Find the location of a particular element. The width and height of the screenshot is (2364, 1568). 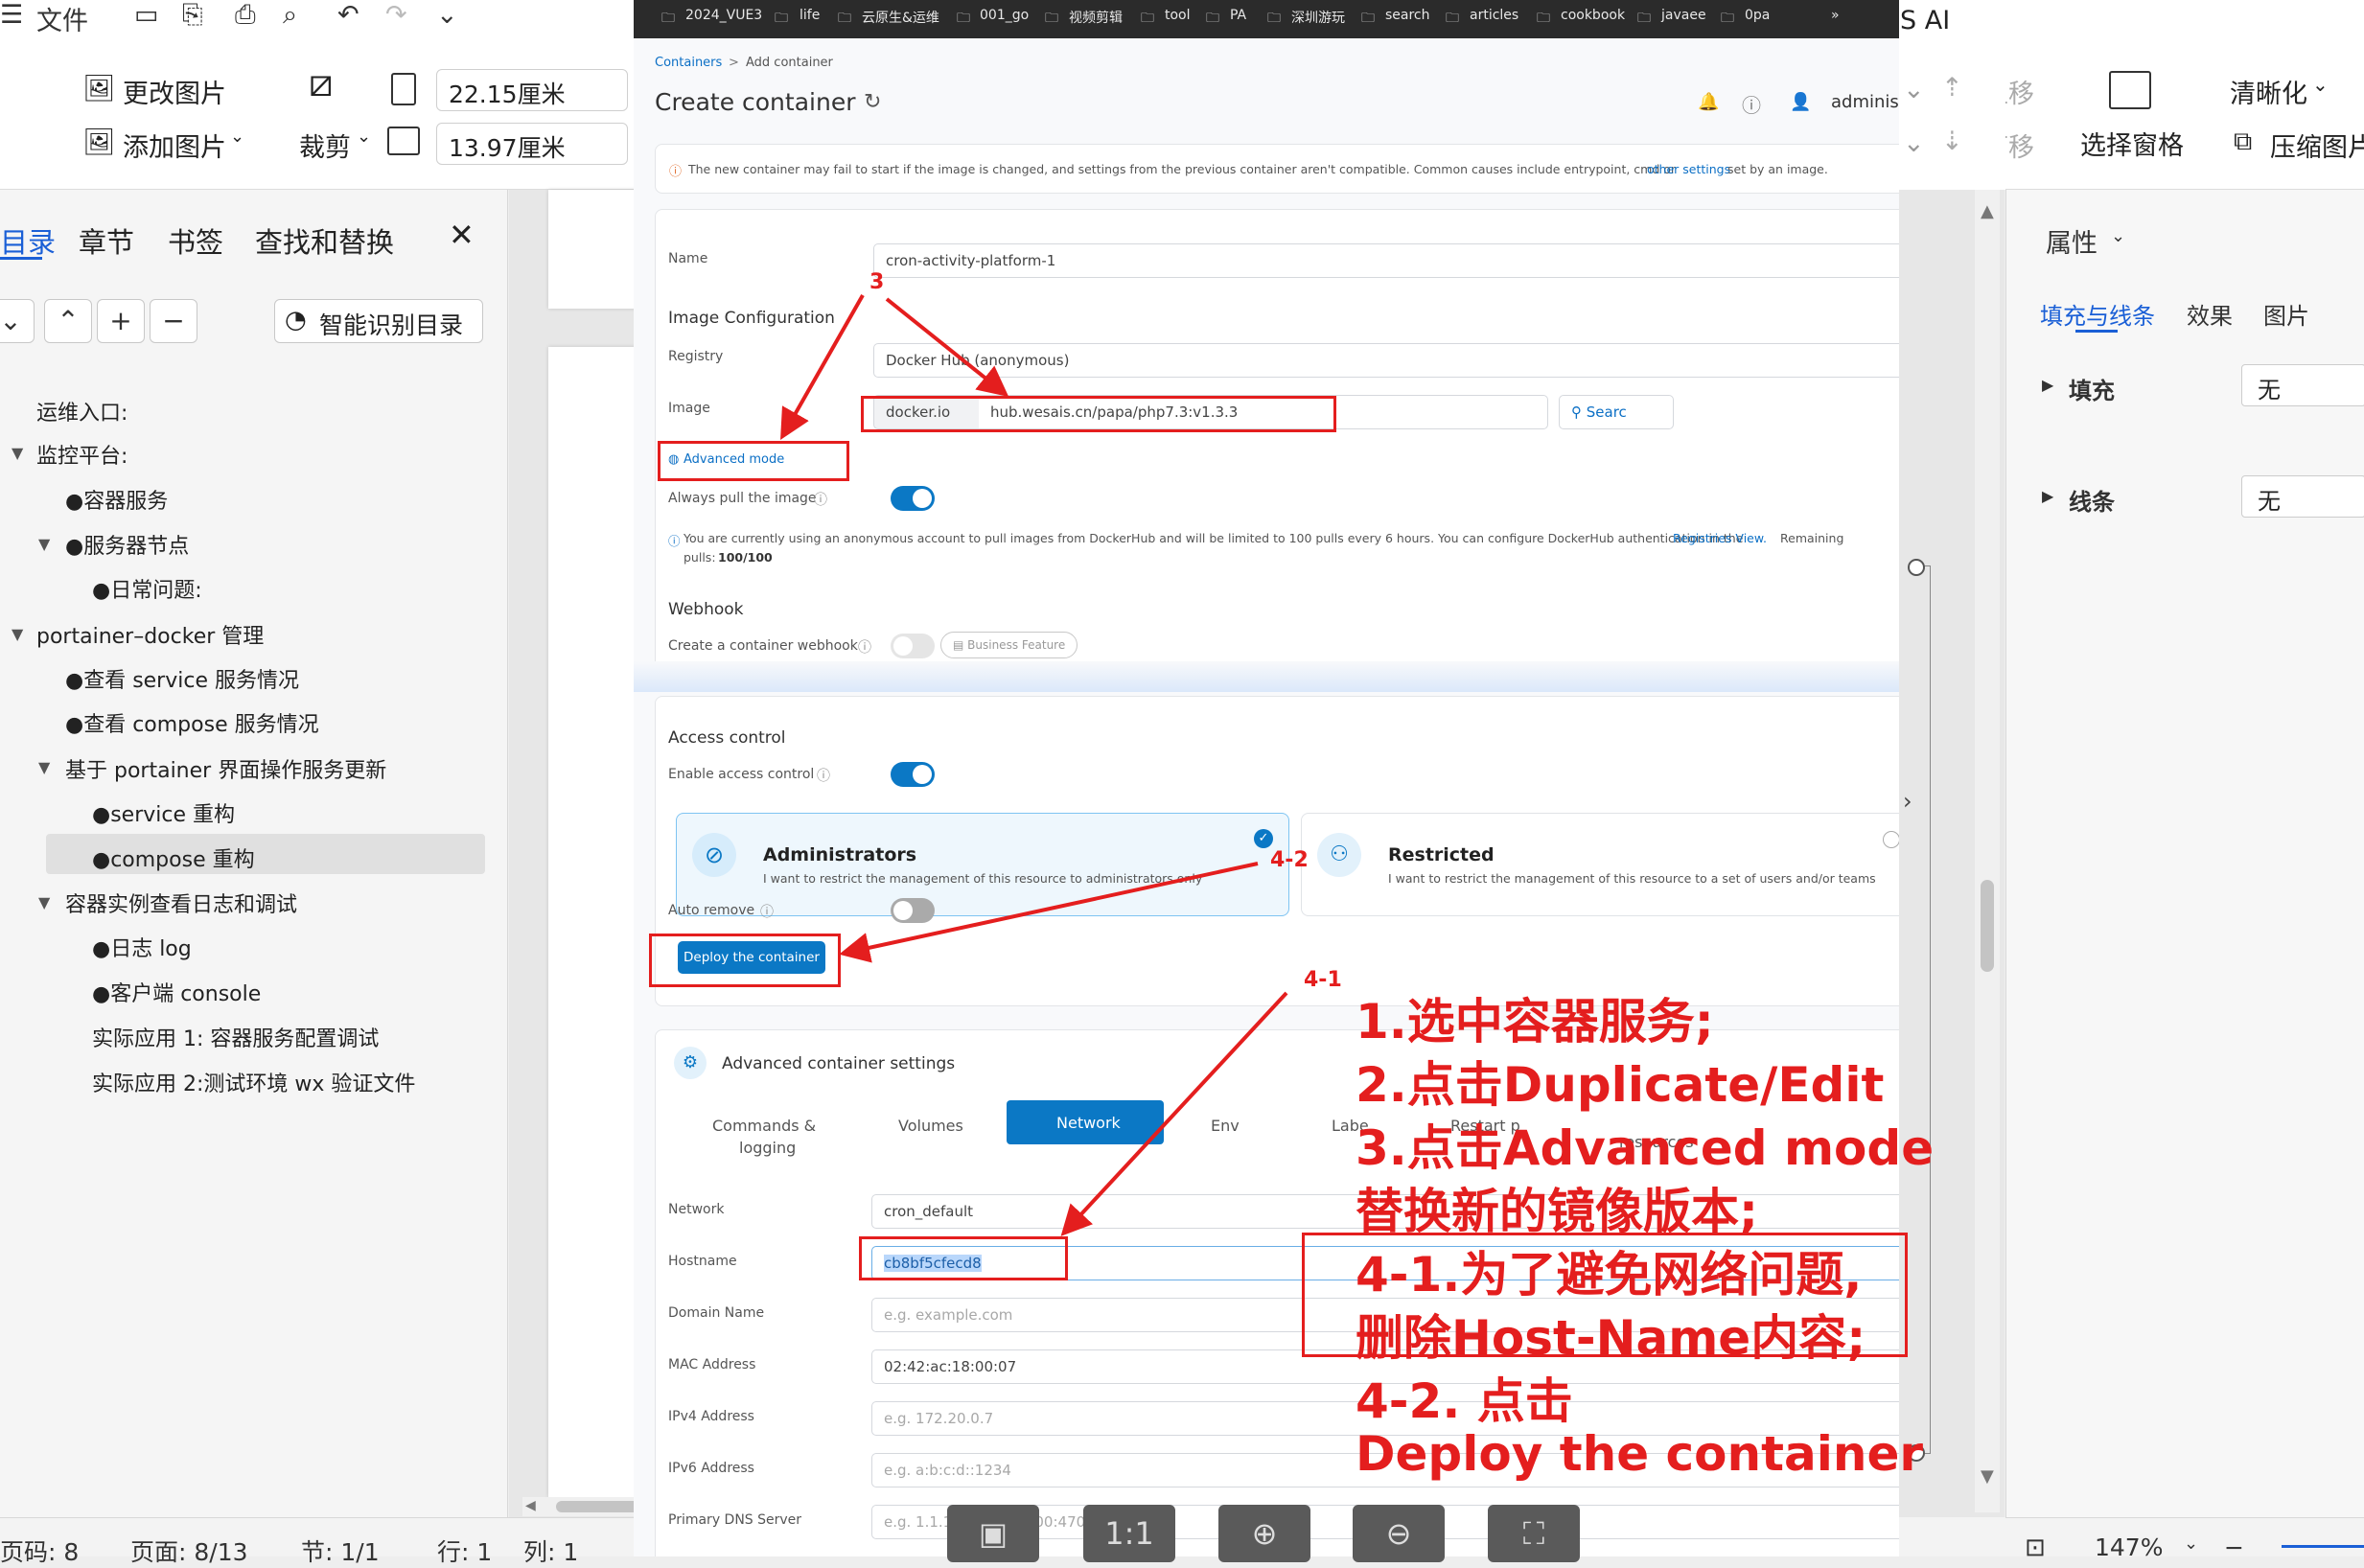

arrow-to-hostname is located at coordinates (1174, 1113).